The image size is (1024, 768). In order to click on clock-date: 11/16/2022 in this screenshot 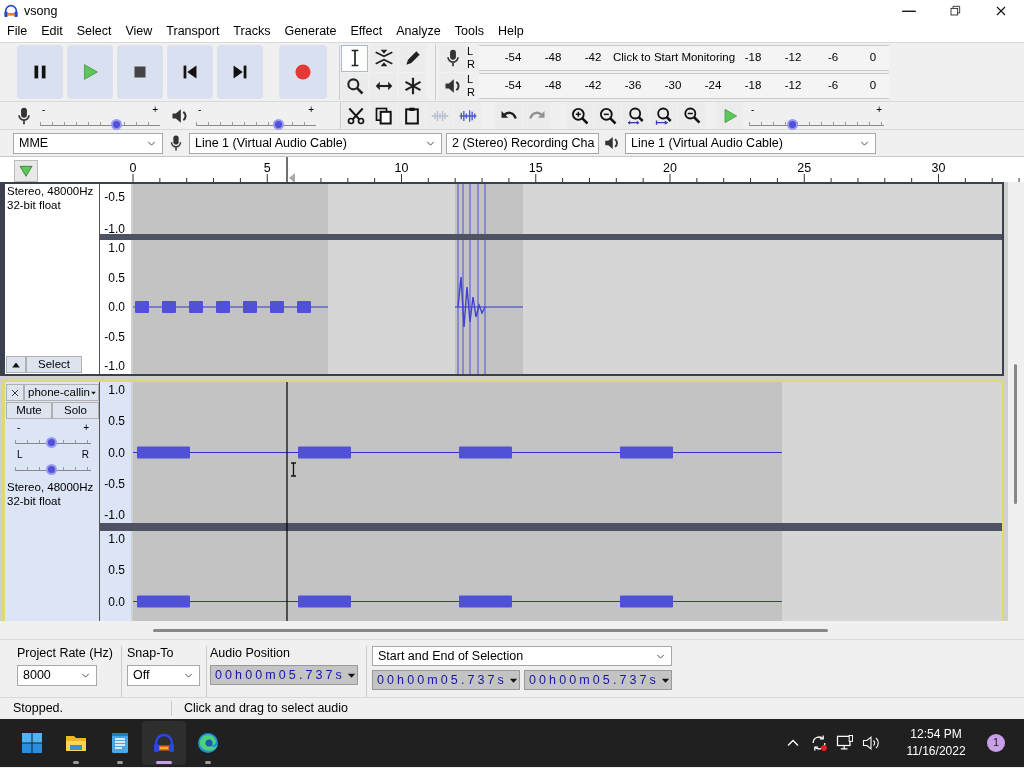, I will do `click(936, 751)`.